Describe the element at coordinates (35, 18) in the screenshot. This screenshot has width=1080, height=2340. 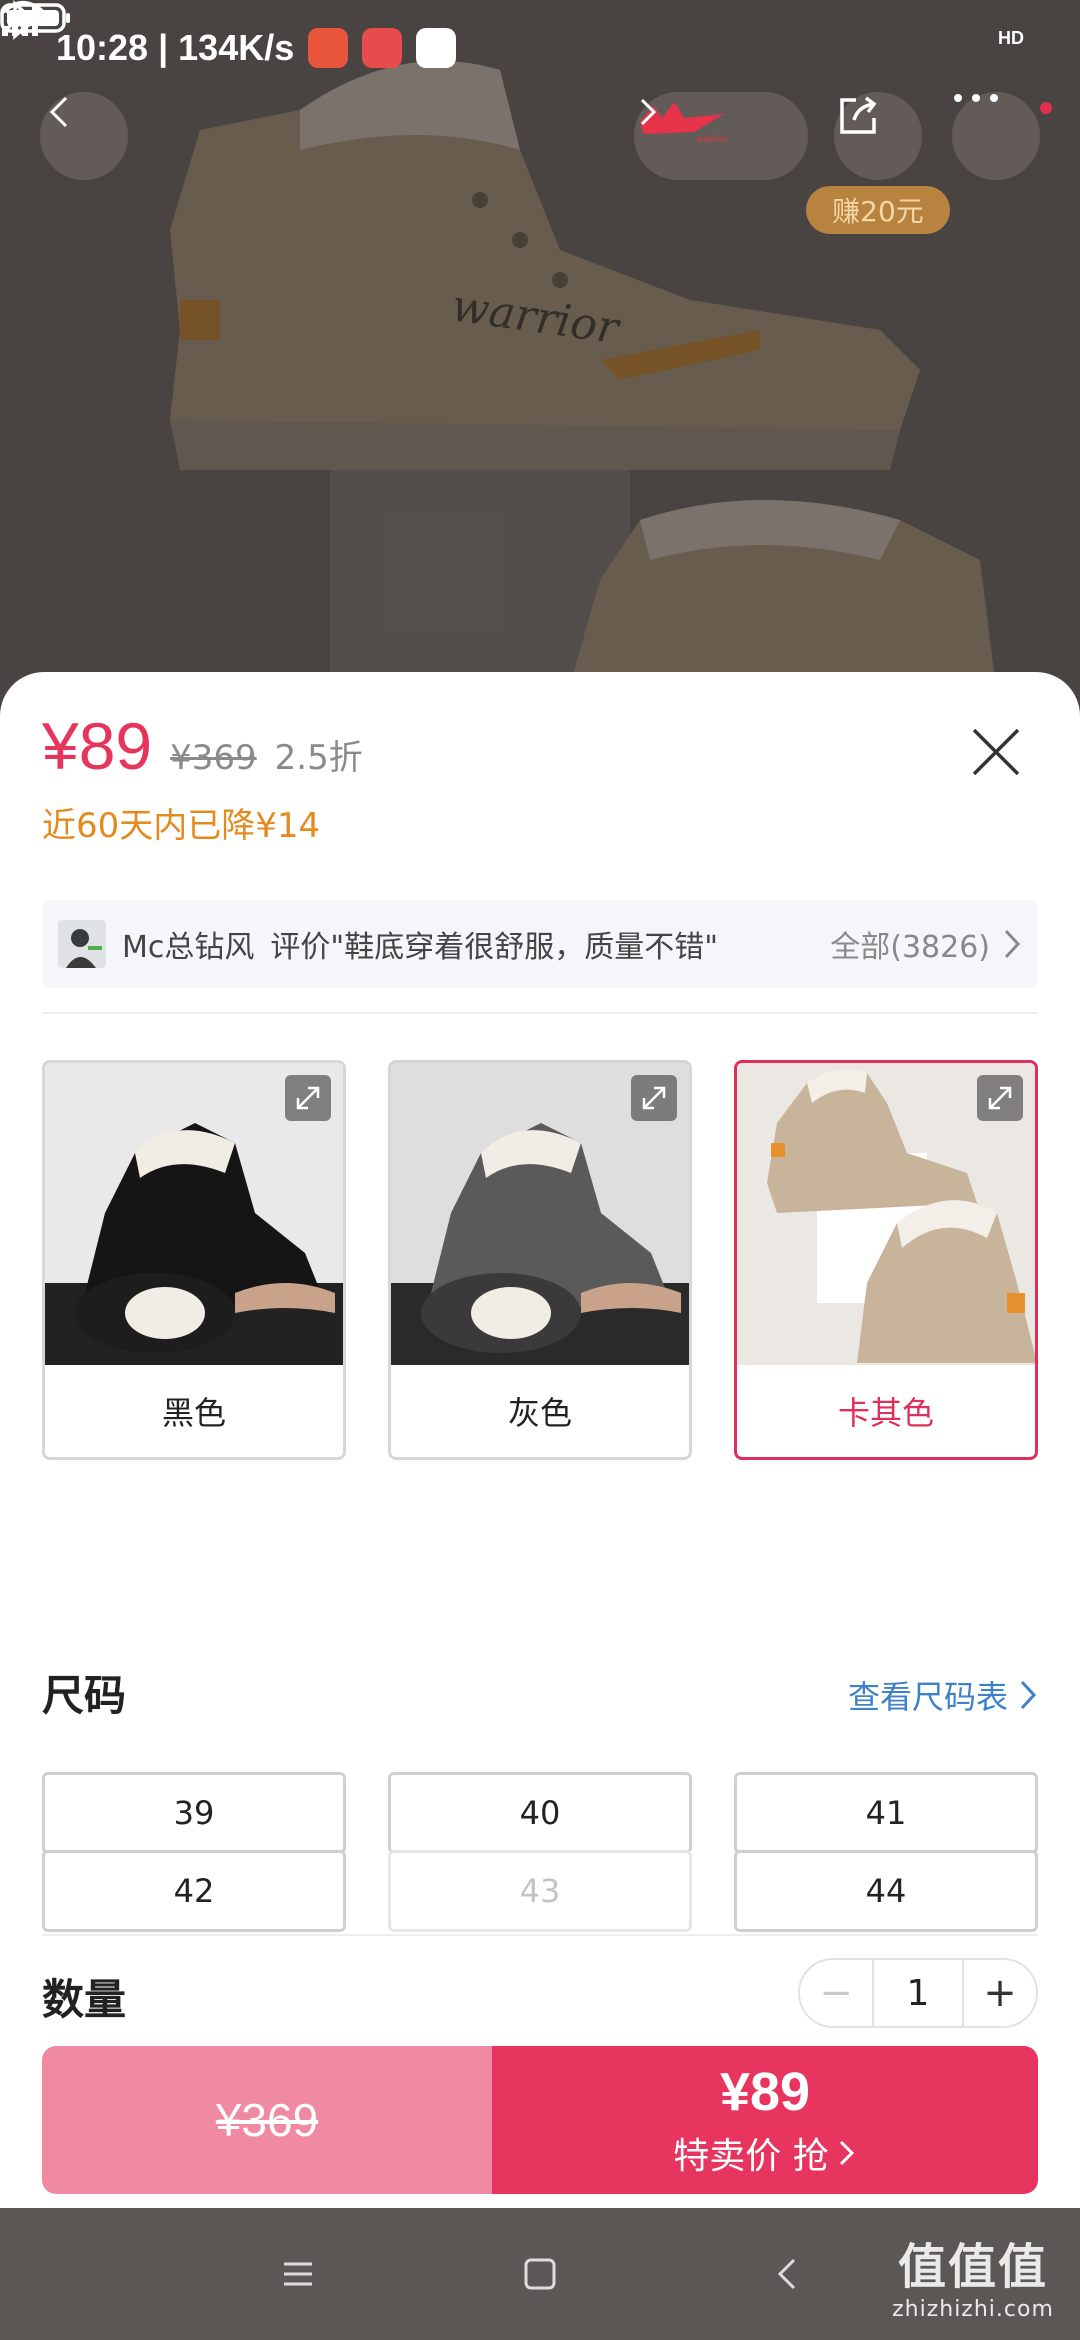
I see `battery-icon` at that location.